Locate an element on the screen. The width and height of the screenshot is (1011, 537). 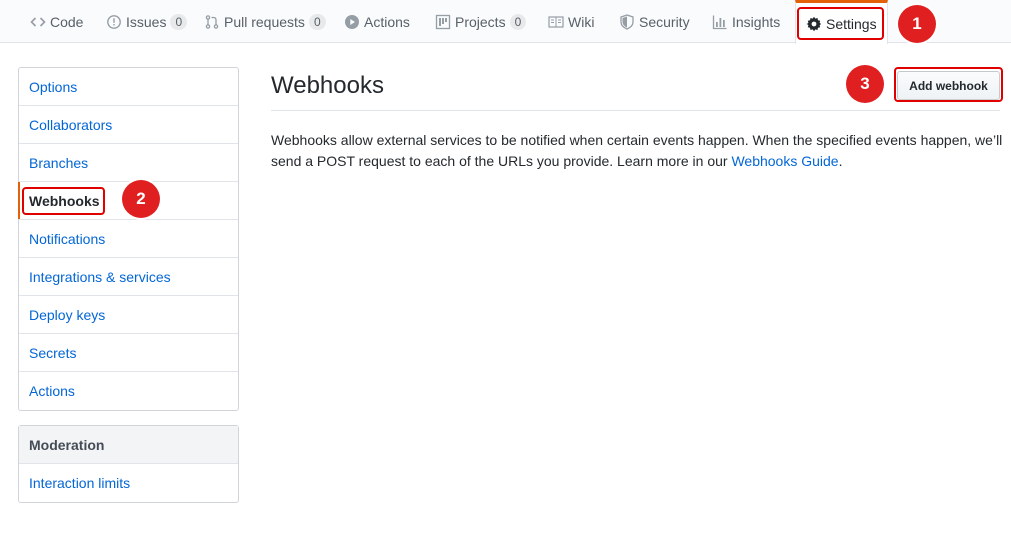
tab-label: Projects is located at coordinates (480, 21).